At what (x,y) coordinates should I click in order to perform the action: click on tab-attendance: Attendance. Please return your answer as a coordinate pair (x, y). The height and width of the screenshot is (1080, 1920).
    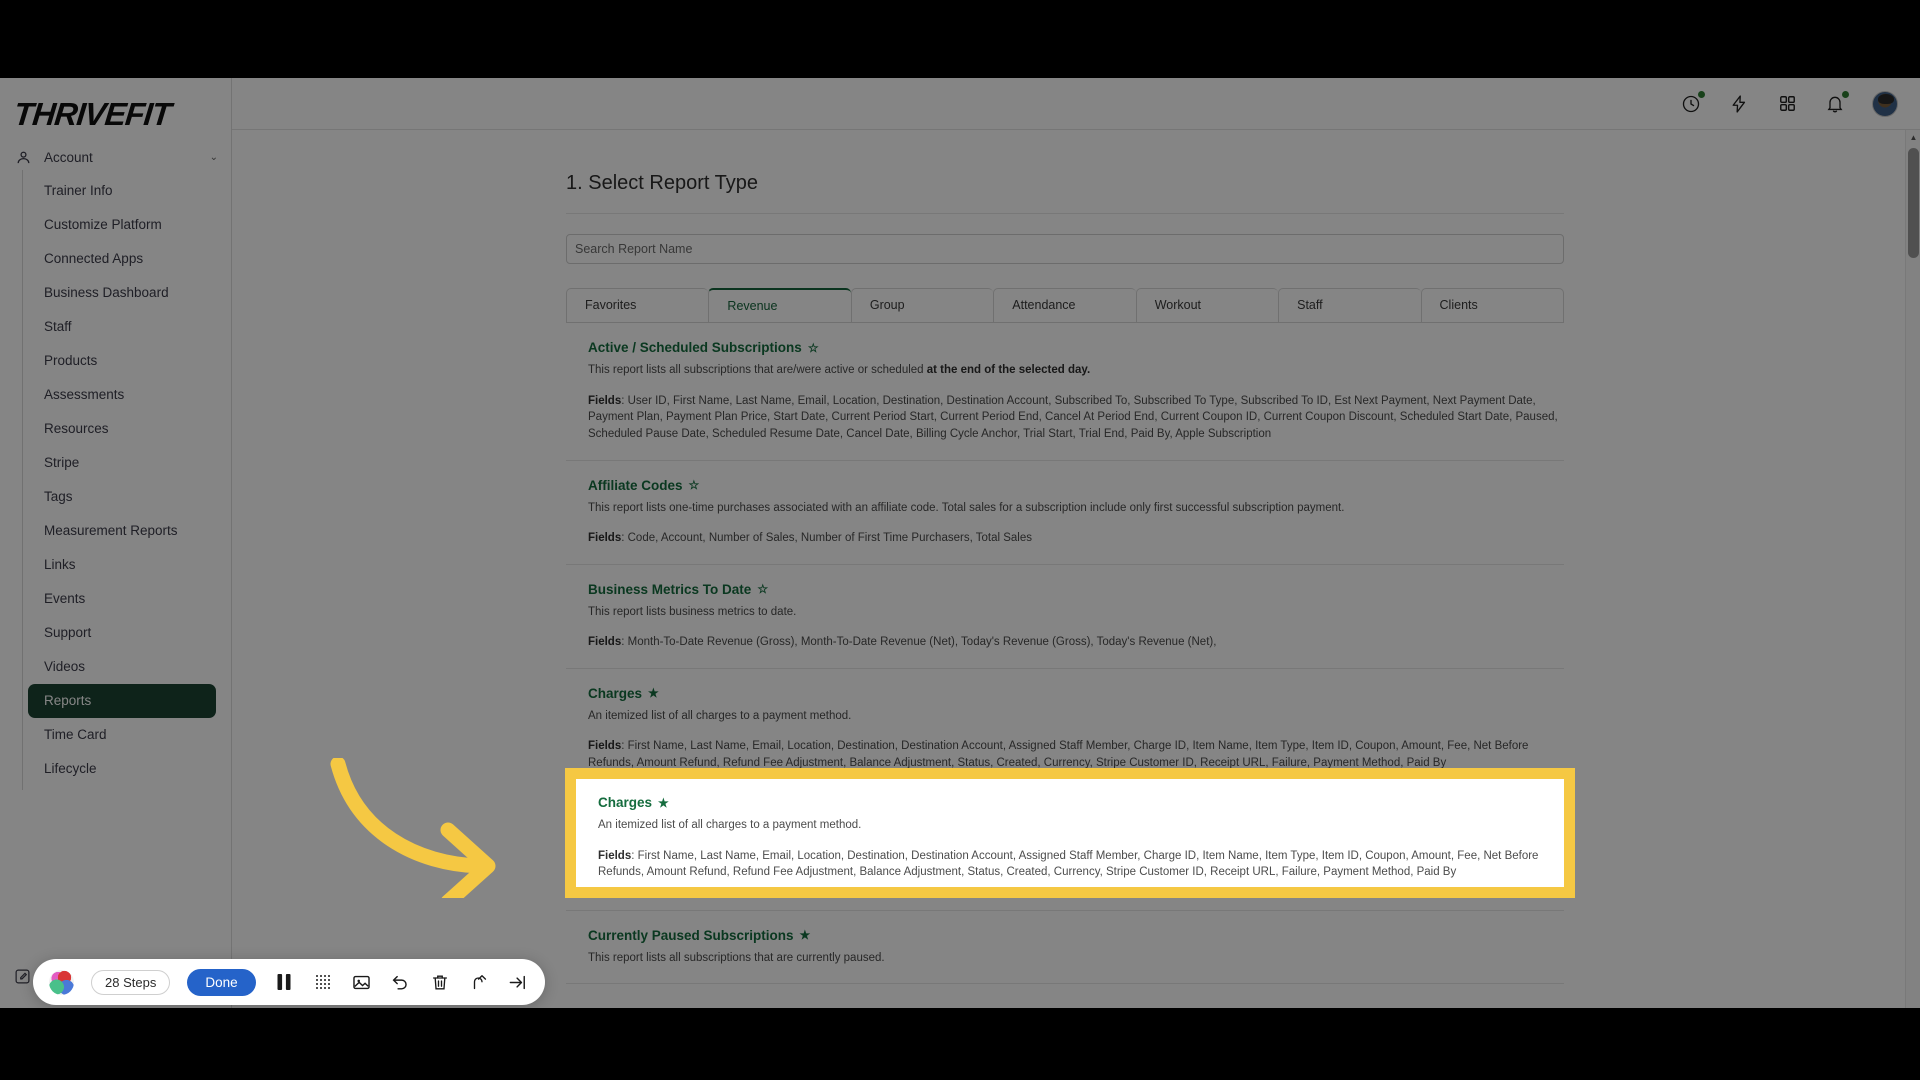
    Looking at the image, I should click on (1064, 305).